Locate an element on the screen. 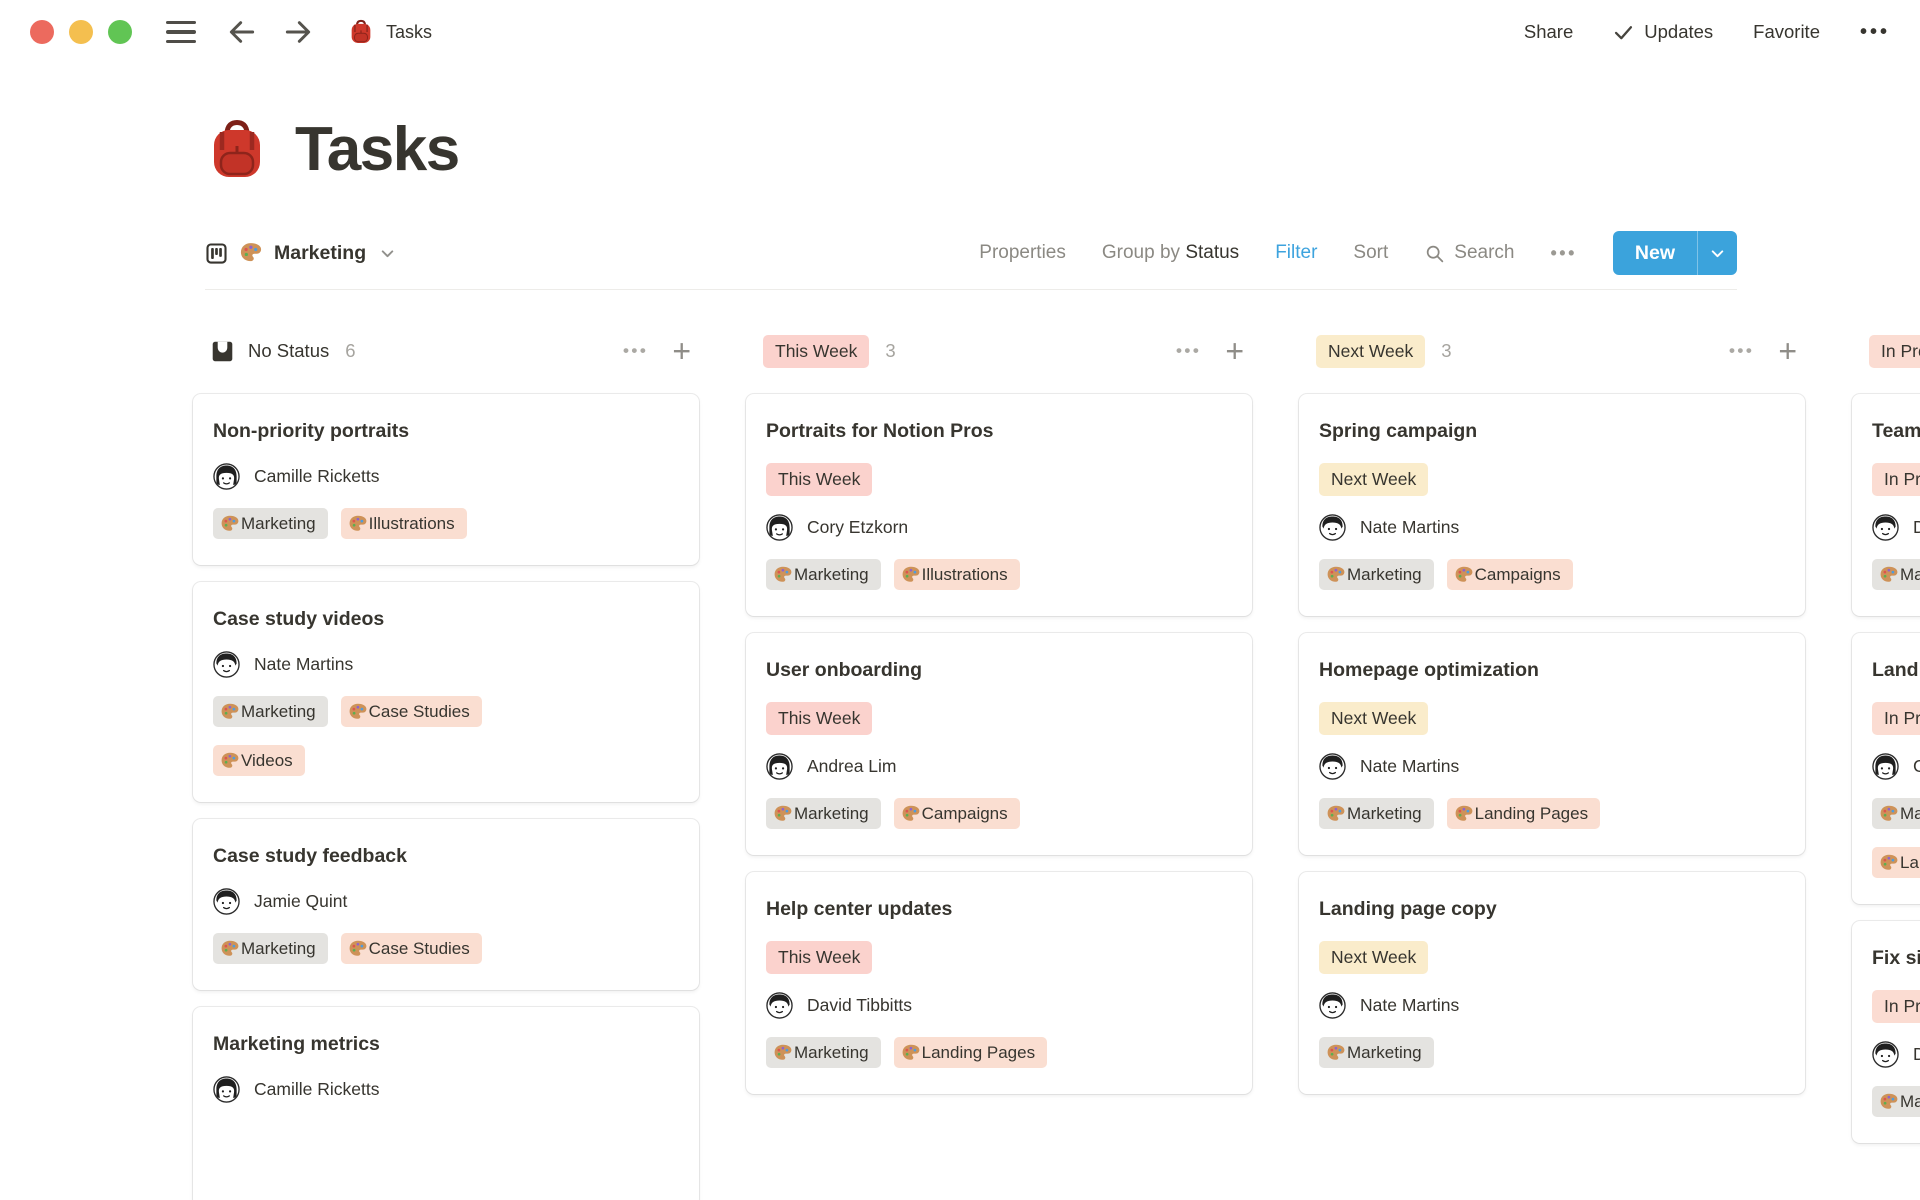 This screenshot has width=1920, height=1200. page-backpack-icon is located at coordinates (237, 150).